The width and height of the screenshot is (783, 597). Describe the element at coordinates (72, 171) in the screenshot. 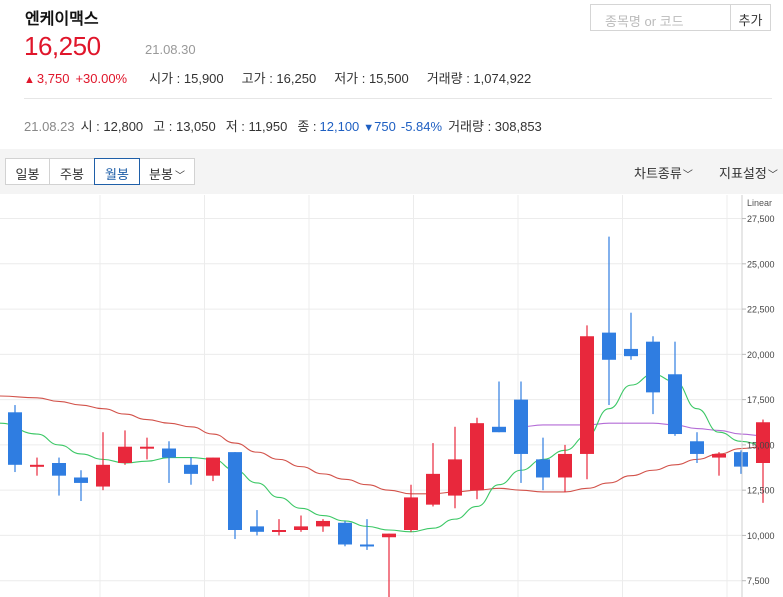

I see `tab-weekly: 주봉` at that location.